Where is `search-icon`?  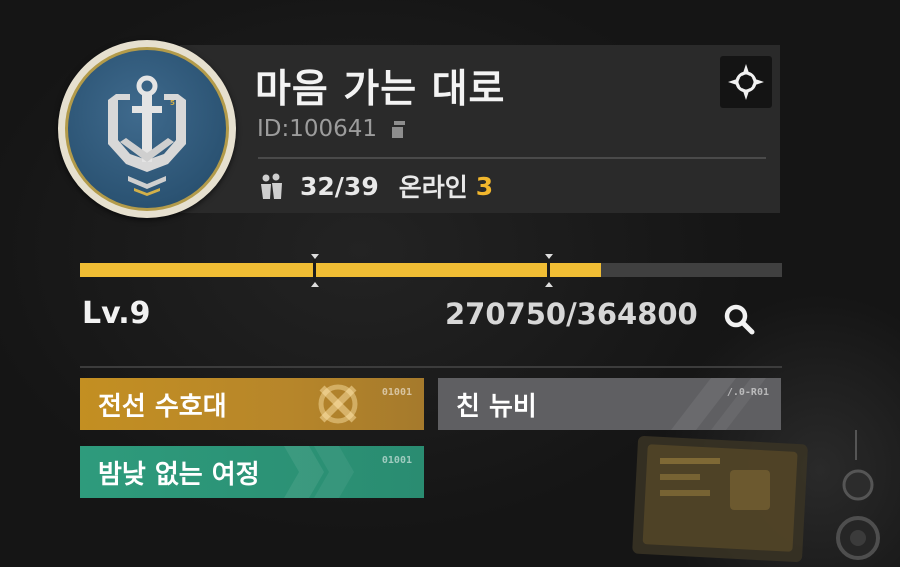 search-icon is located at coordinates (739, 319).